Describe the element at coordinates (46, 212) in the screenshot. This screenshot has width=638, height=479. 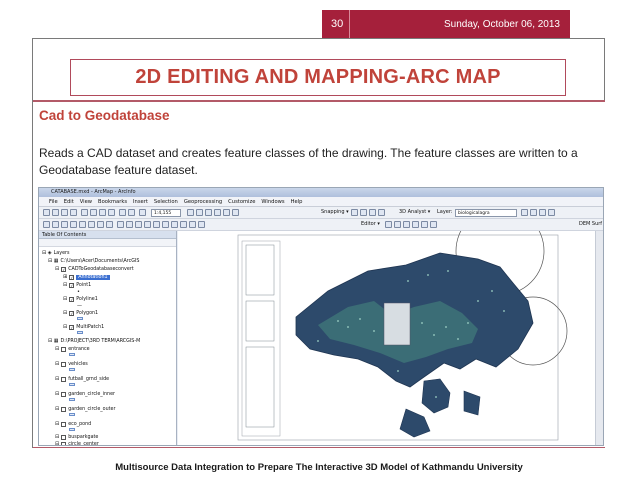
I see `new-icon` at that location.